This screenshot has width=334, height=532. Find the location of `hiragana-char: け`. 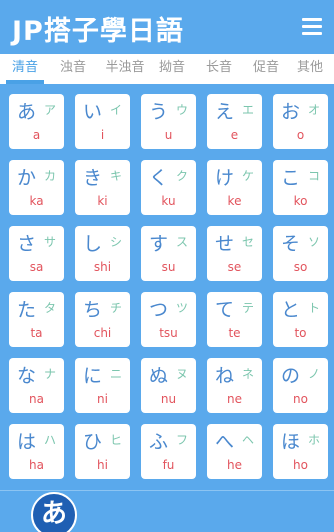

hiragana-char: け is located at coordinates (225, 178).